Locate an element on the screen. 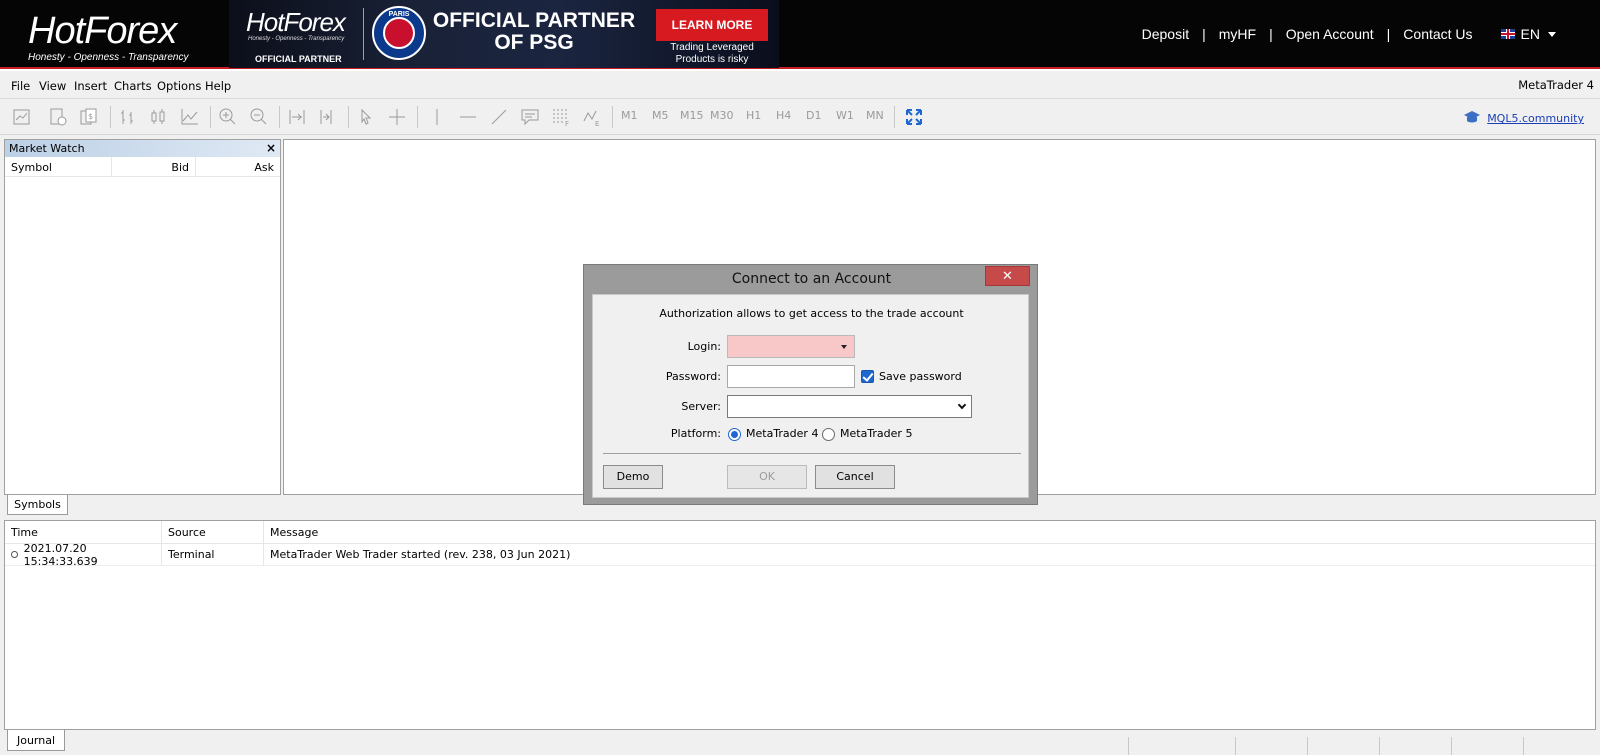 The height and width of the screenshot is (755, 1600). password-label: Password: is located at coordinates (693, 376).